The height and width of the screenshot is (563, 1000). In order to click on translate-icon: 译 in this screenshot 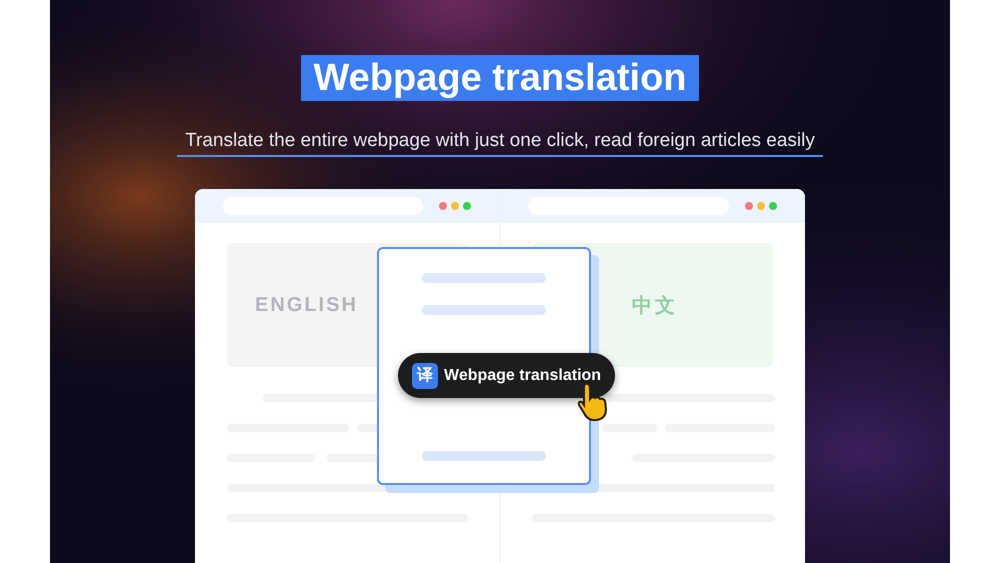, I will do `click(425, 375)`.